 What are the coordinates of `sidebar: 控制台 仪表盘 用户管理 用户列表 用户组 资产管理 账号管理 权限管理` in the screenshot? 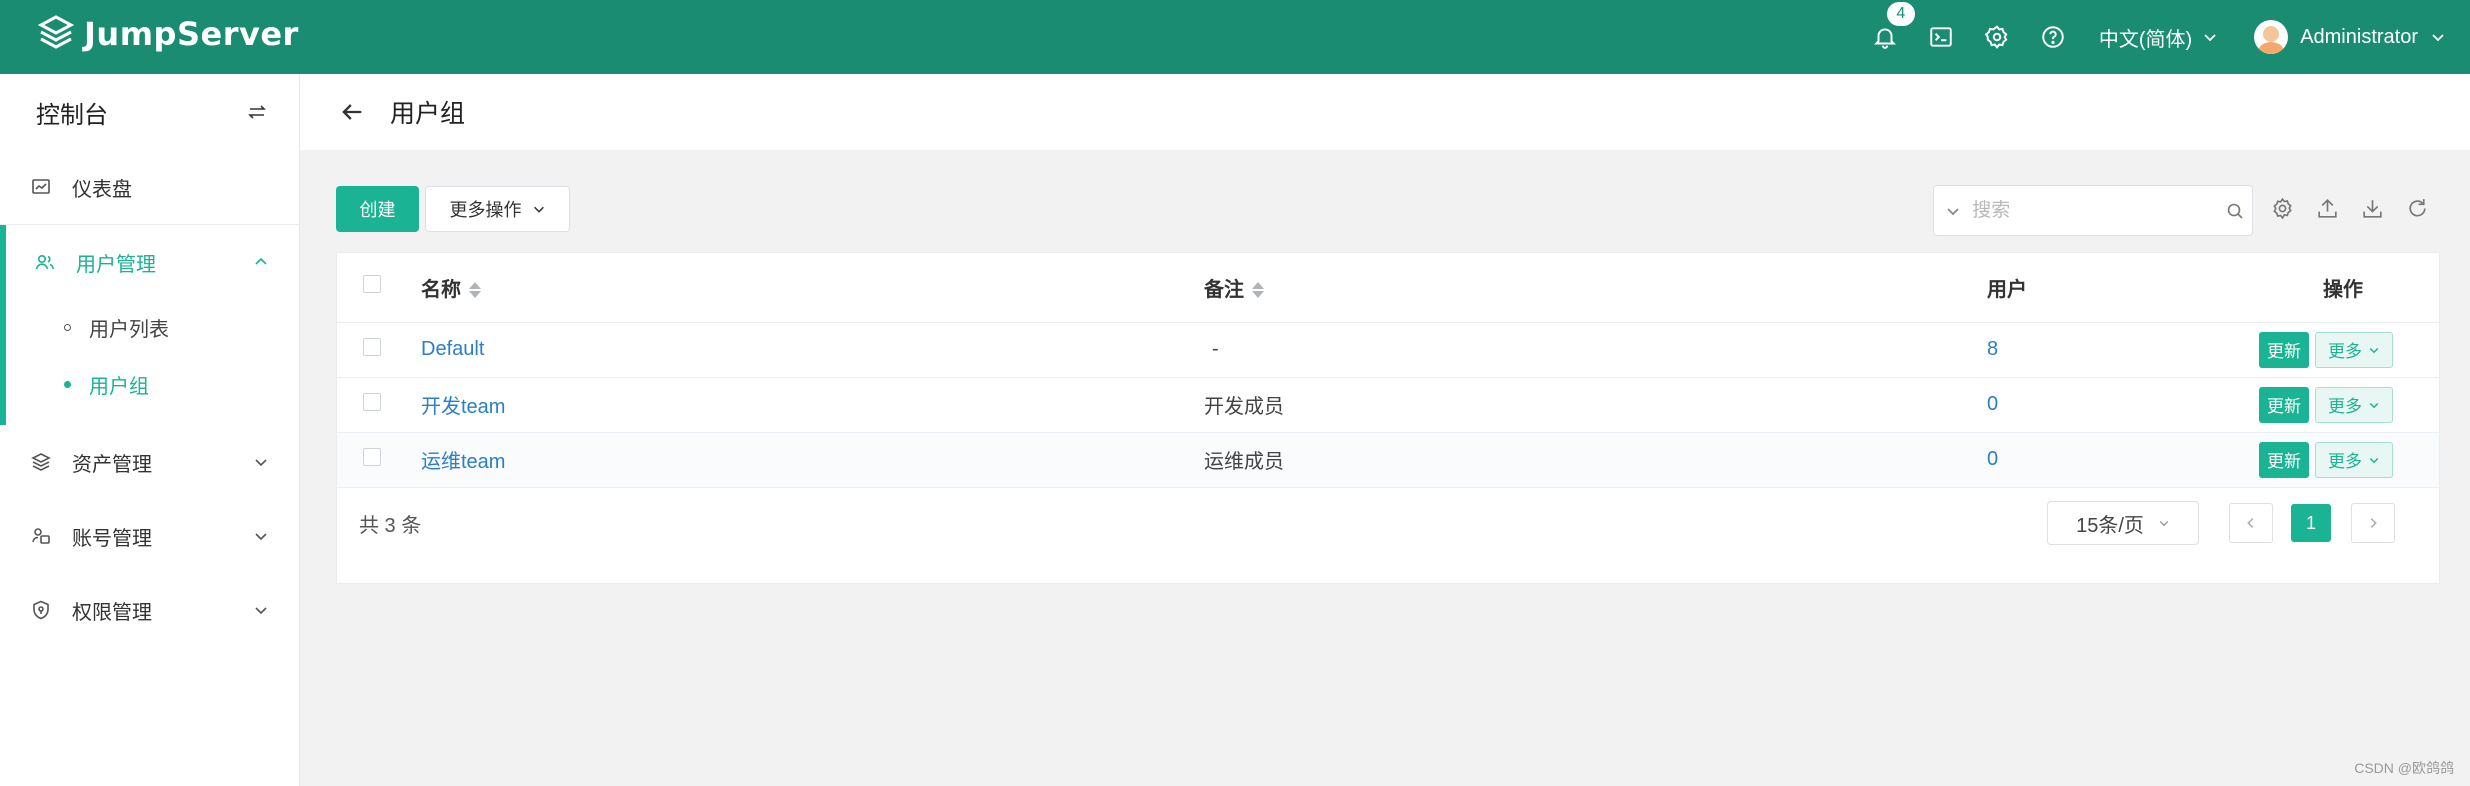 It's located at (150, 430).